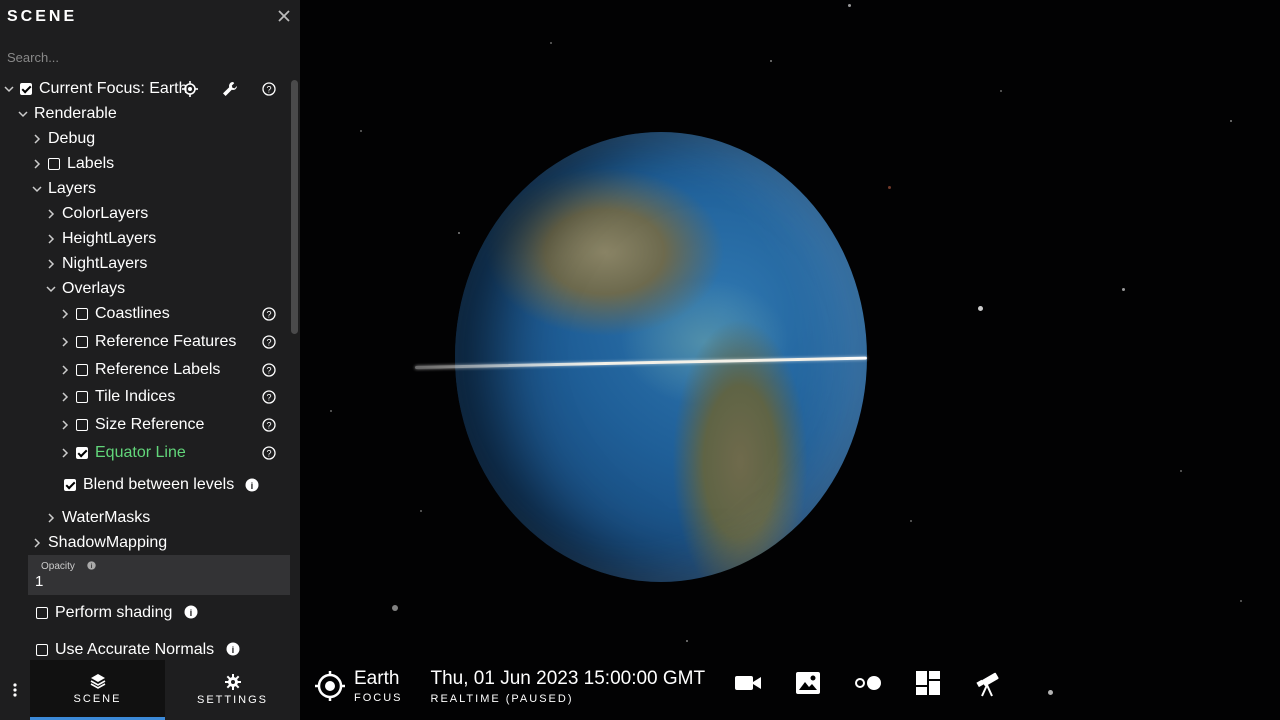  I want to click on tree-item-layers: Layers, so click(64, 189).